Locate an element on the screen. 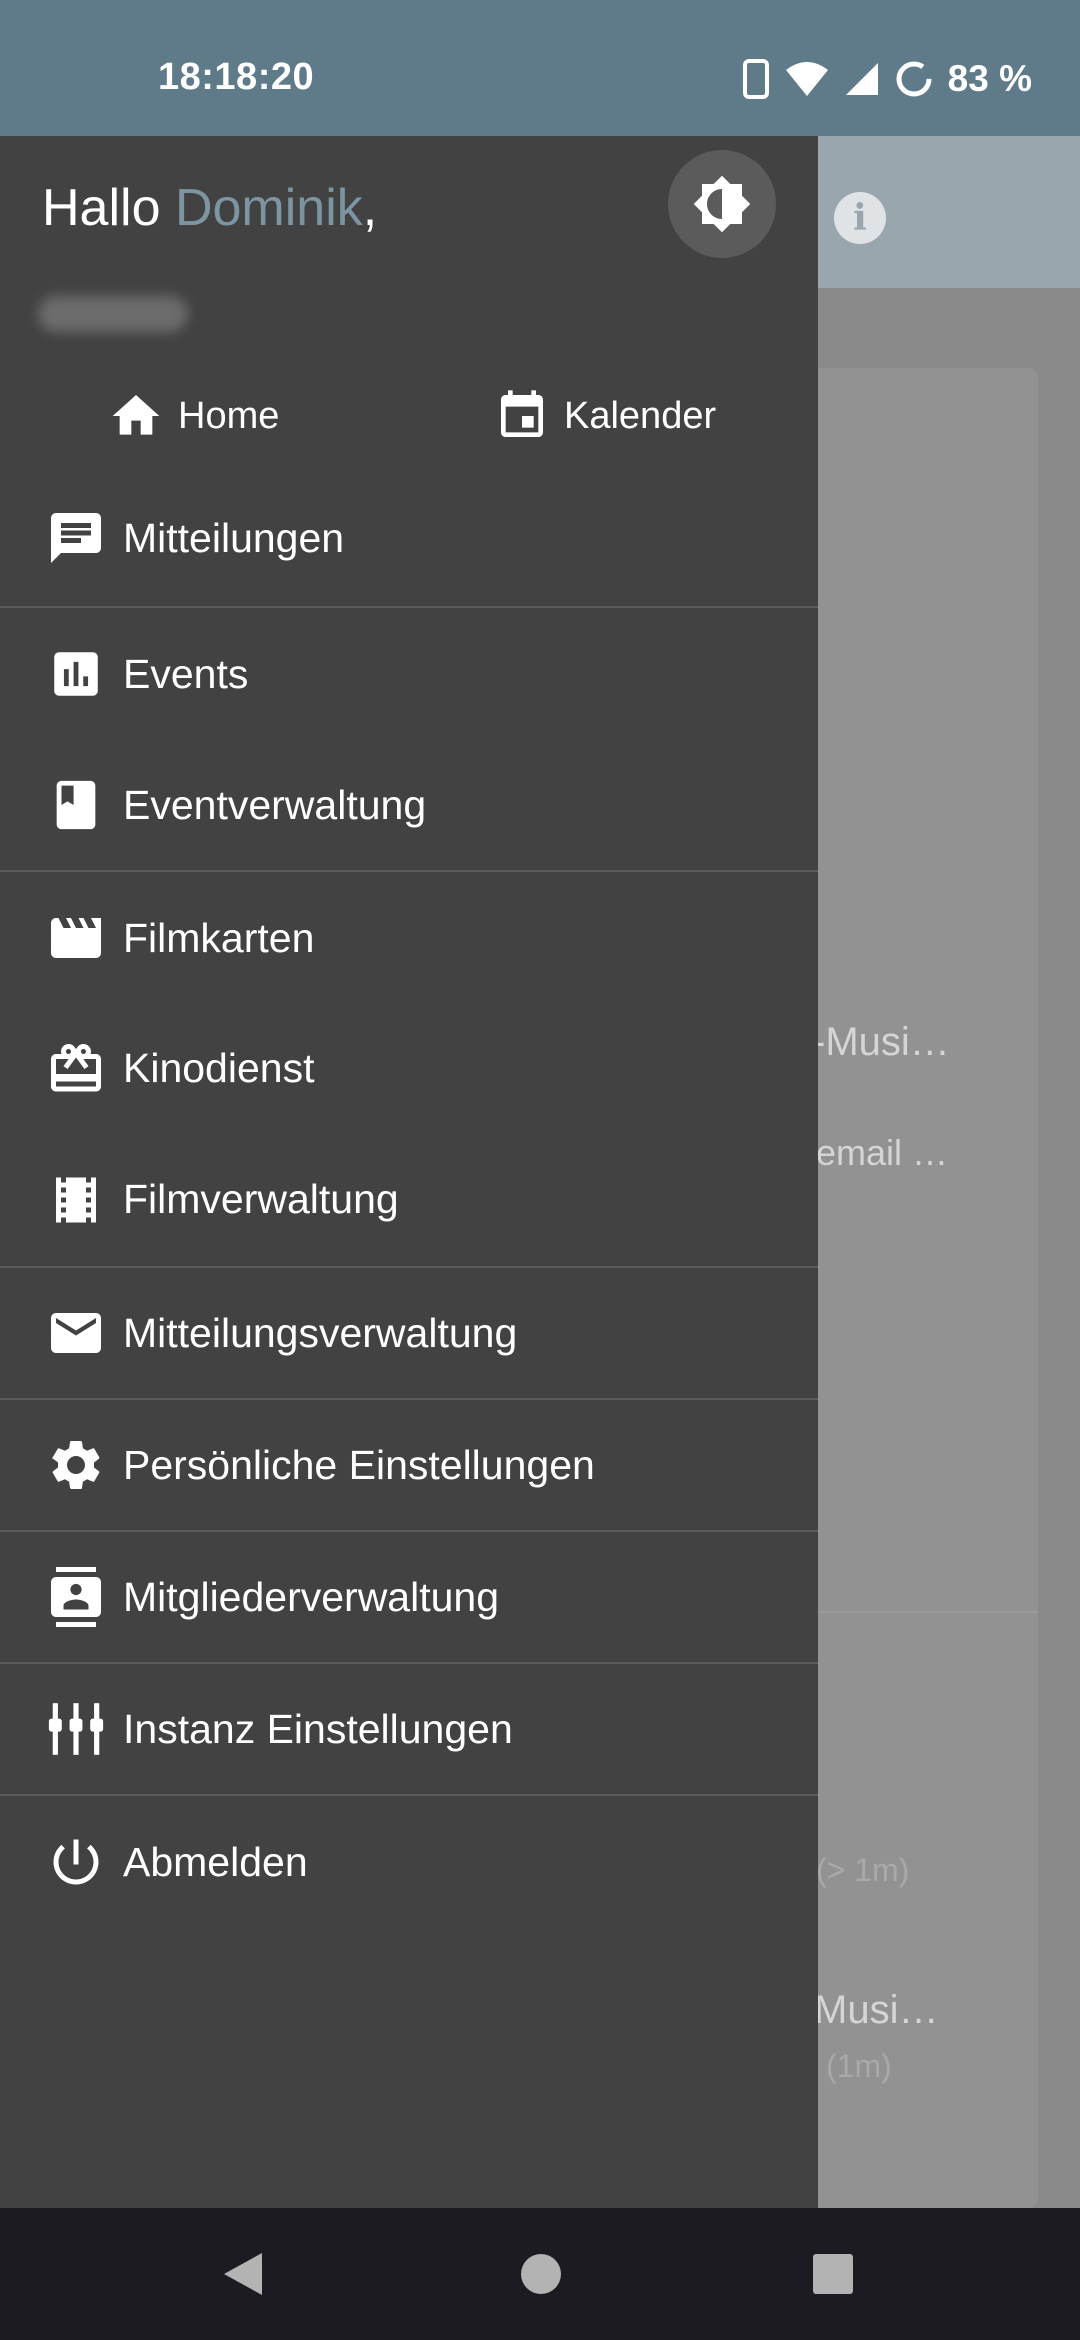  wifi-icon is located at coordinates (806, 79).